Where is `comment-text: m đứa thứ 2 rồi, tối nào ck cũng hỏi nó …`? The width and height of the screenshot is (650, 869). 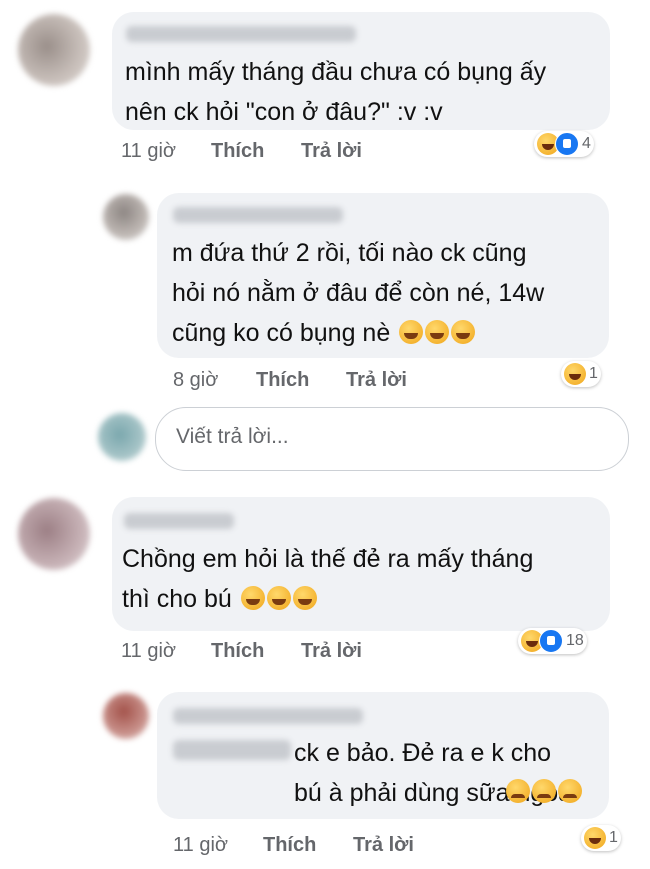
comment-text: m đứa thứ 2 rồi, tối nào ck cũng hỏi nó … is located at coordinates (358, 293).